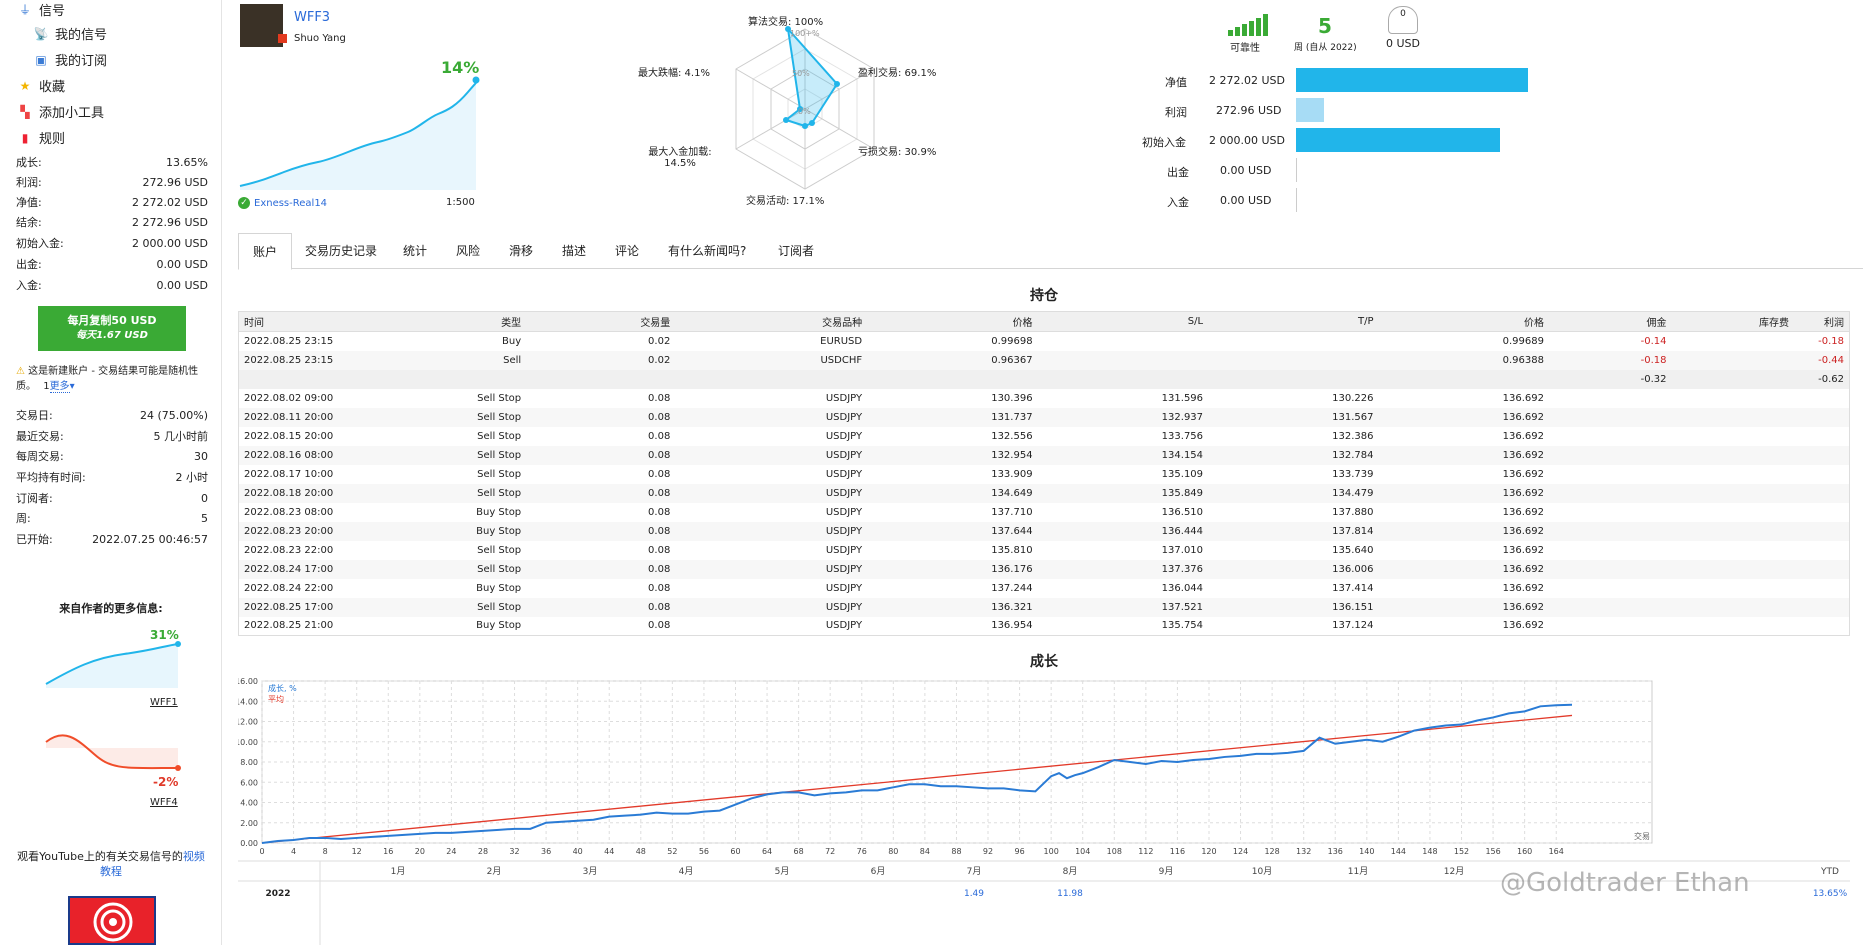  What do you see at coordinates (1463, 321) in the screenshot?
I see `col-price2: 价格` at bounding box center [1463, 321].